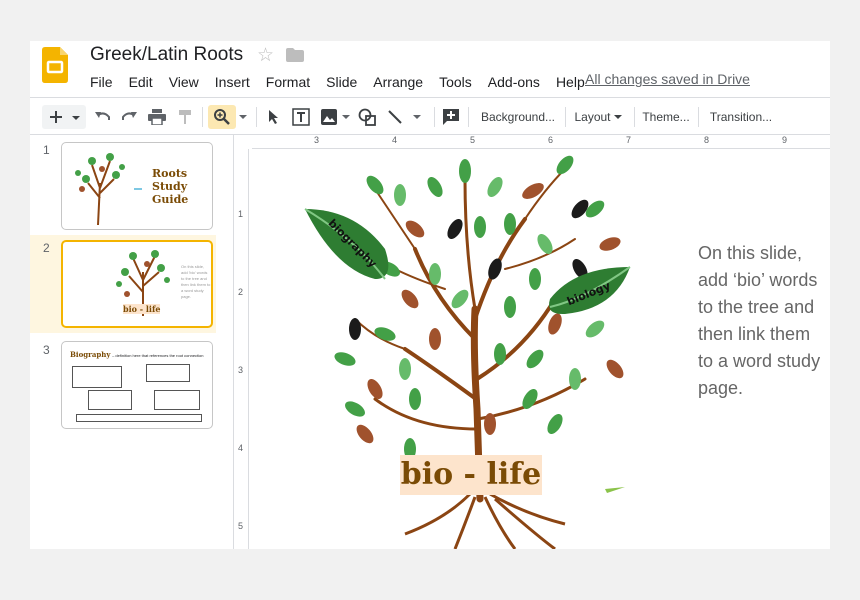  What do you see at coordinates (142, 309) in the screenshot?
I see `thumb-label: bio - life` at bounding box center [142, 309].